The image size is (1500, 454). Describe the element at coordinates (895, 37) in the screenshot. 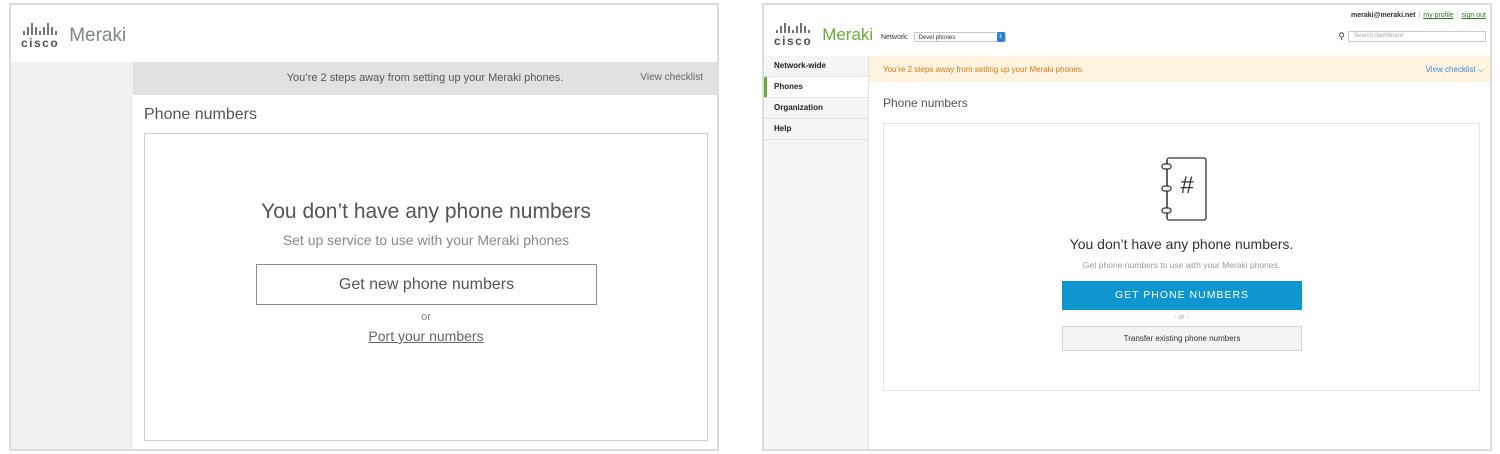

I see `network-label: Network:` at that location.